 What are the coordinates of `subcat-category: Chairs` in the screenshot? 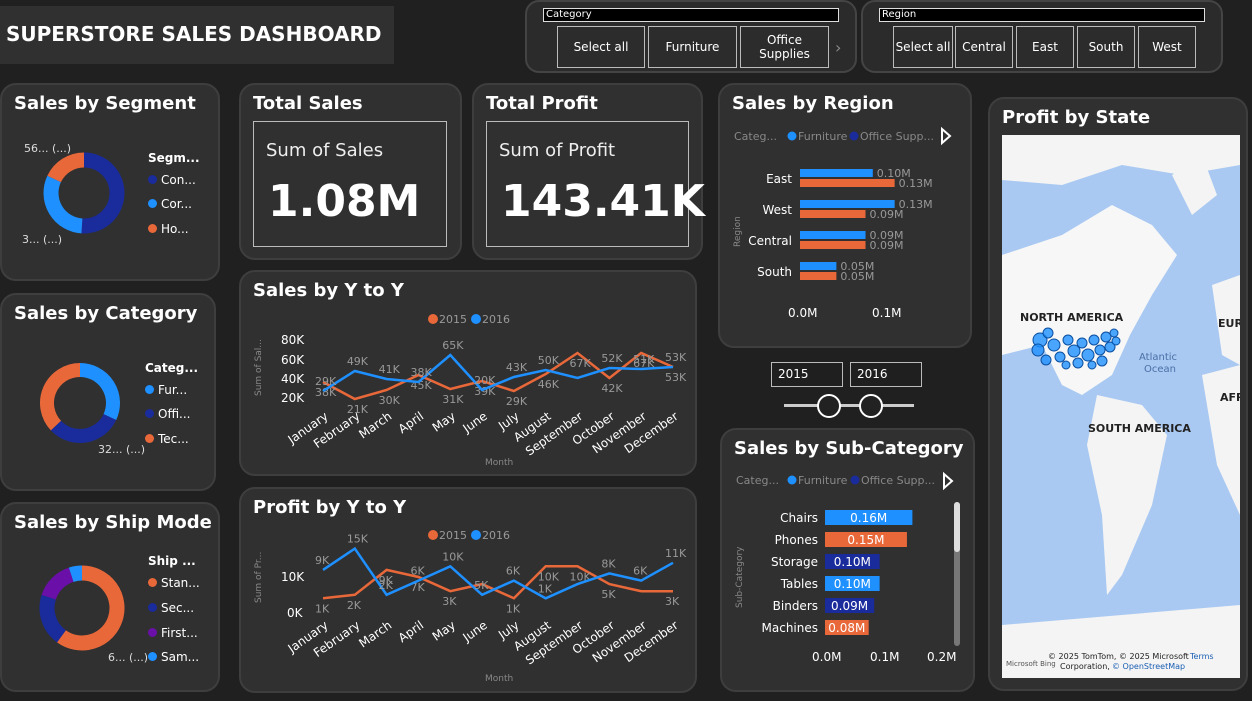 It's located at (799, 518).